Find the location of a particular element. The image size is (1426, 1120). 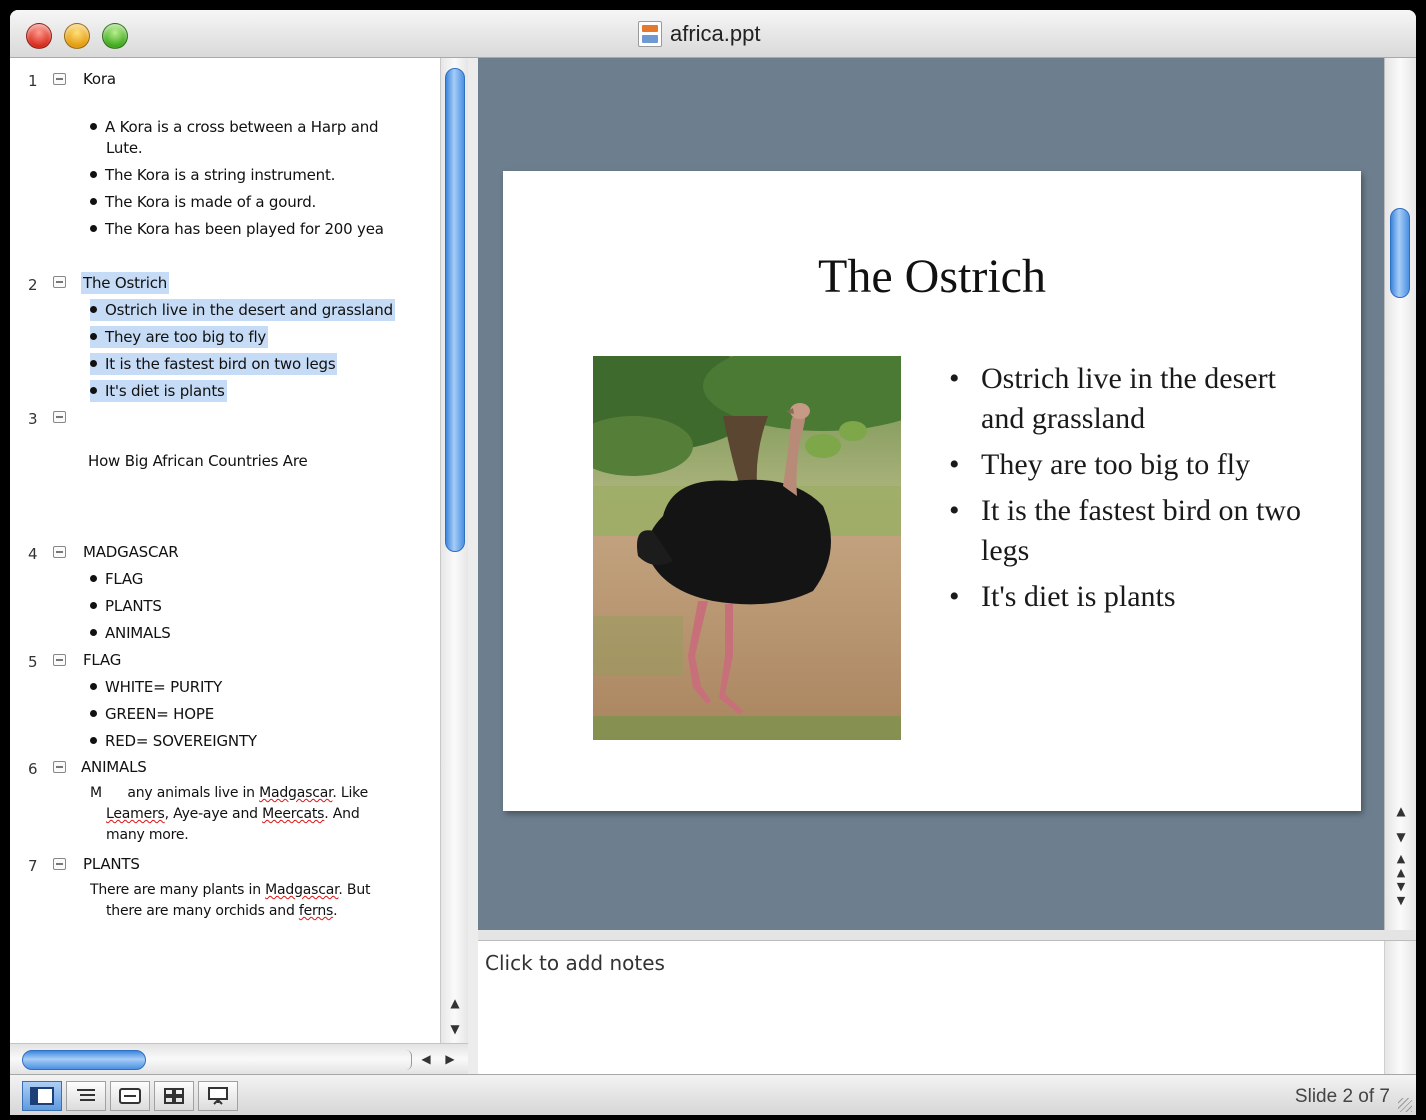

close-window-button is located at coordinates (39, 36).